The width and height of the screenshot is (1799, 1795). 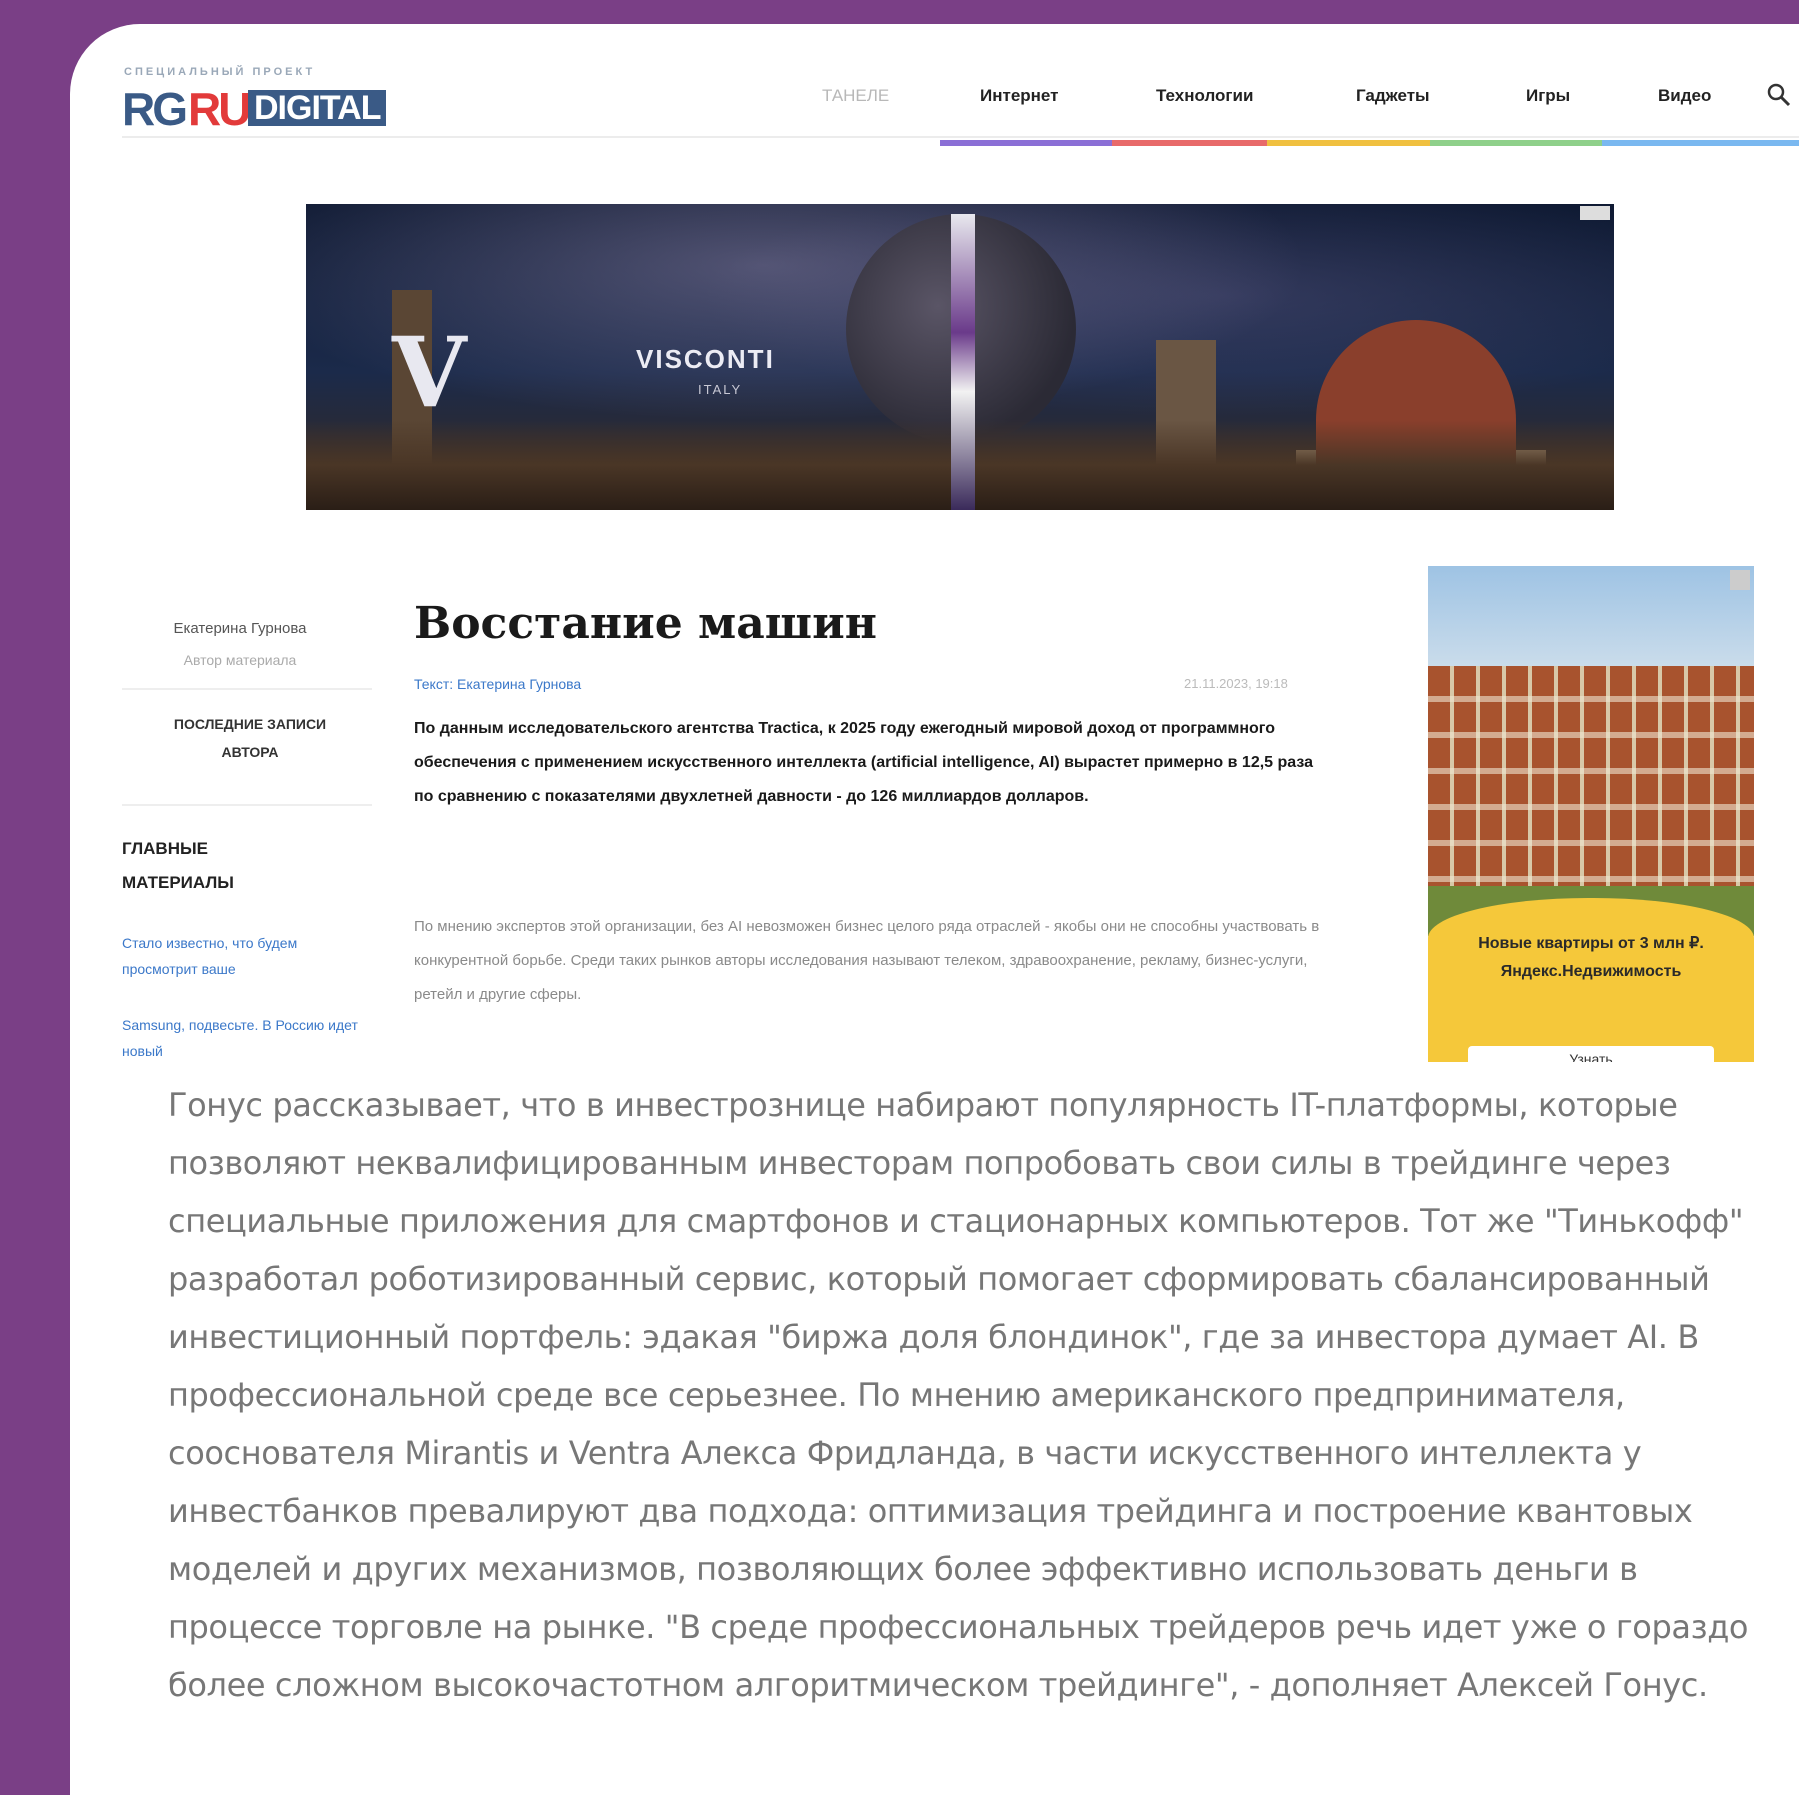 I want to click on author-role: Автор материала, so click(x=240, y=660).